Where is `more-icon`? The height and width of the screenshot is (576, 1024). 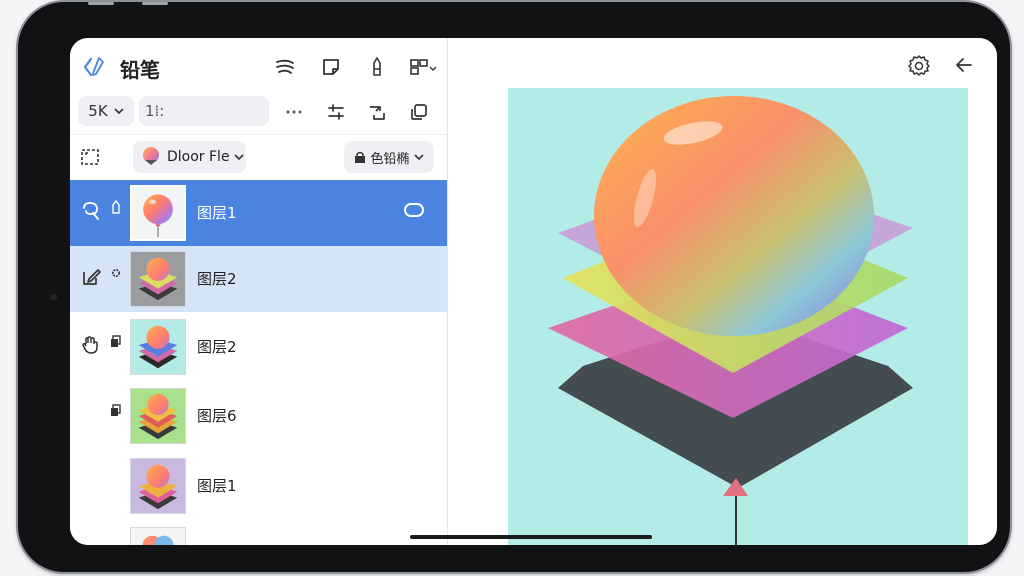 more-icon is located at coordinates (294, 112).